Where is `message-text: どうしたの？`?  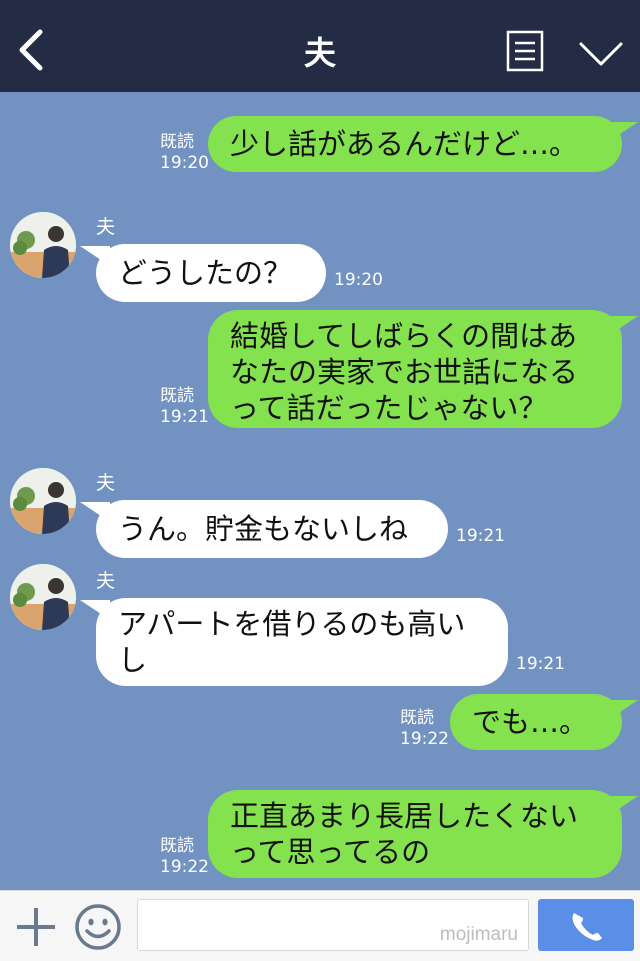
message-text: どうしたの？ is located at coordinates (205, 273).